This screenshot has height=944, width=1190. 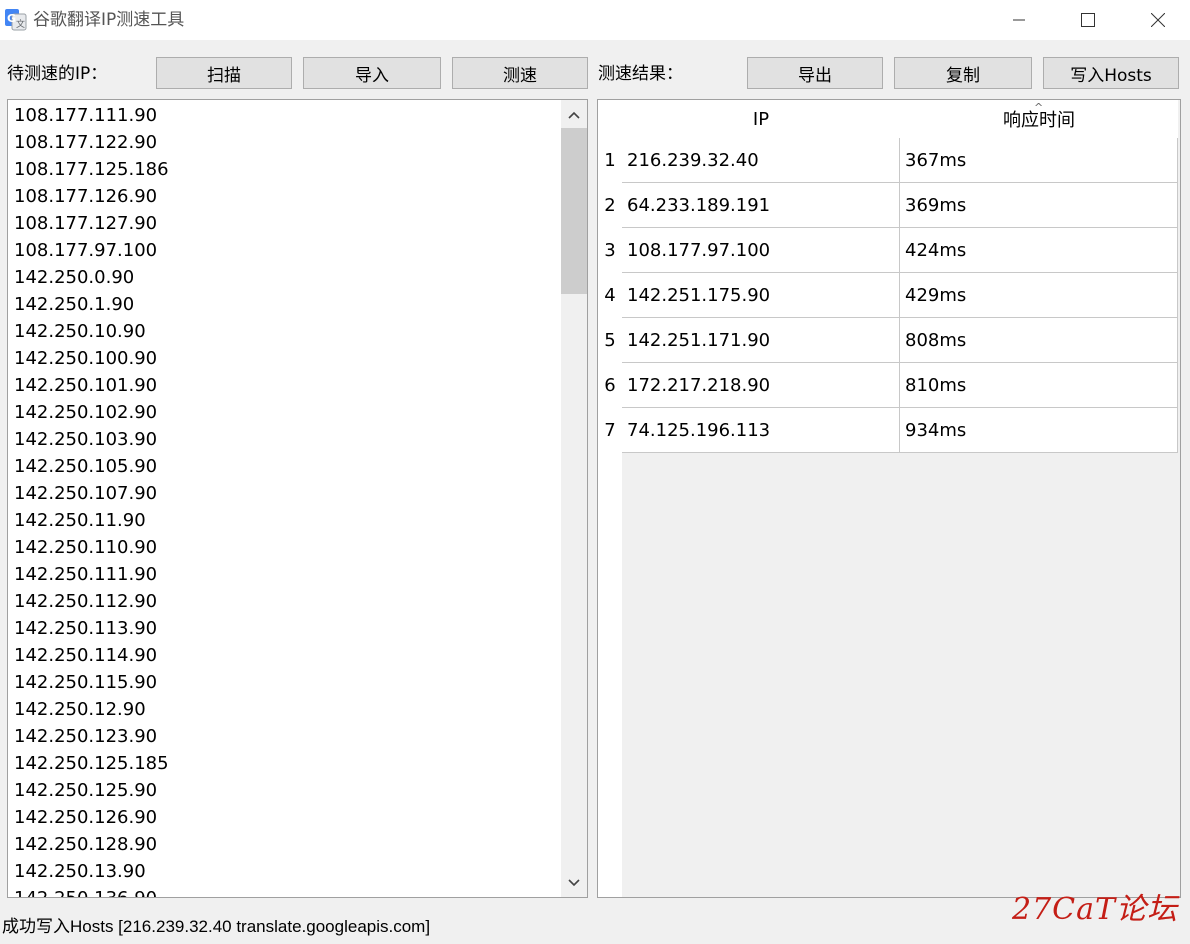 What do you see at coordinates (761, 250) in the screenshot?
I see `result-ip-cell: 108.177.97.100` at bounding box center [761, 250].